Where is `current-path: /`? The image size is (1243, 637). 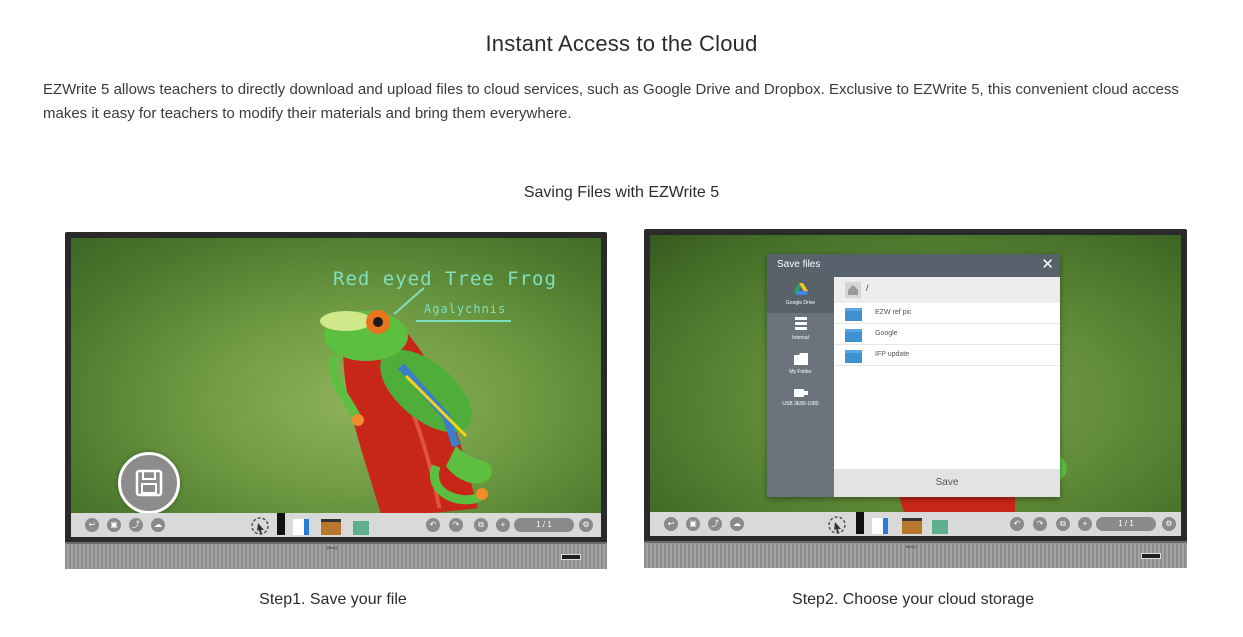
current-path: / is located at coordinates (867, 288).